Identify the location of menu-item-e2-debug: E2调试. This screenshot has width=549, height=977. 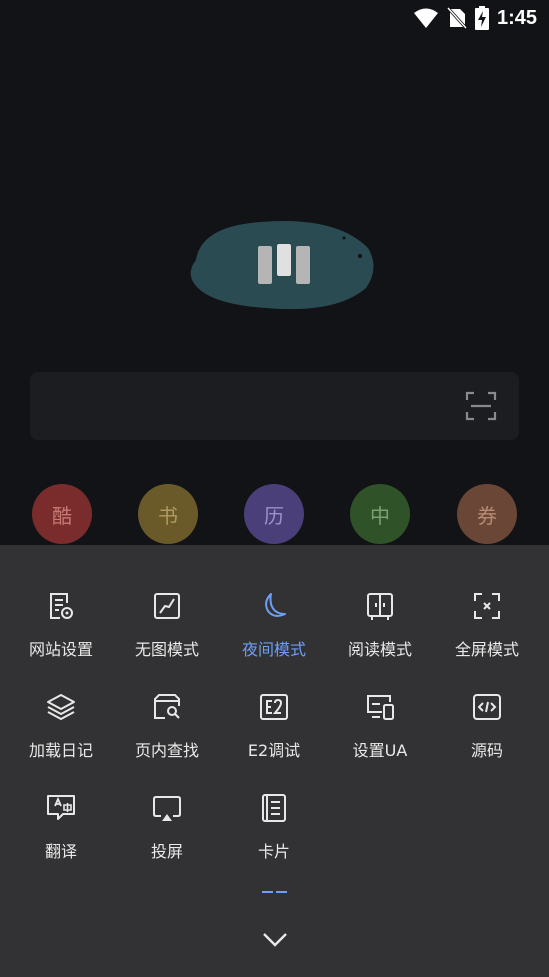
(274, 731).